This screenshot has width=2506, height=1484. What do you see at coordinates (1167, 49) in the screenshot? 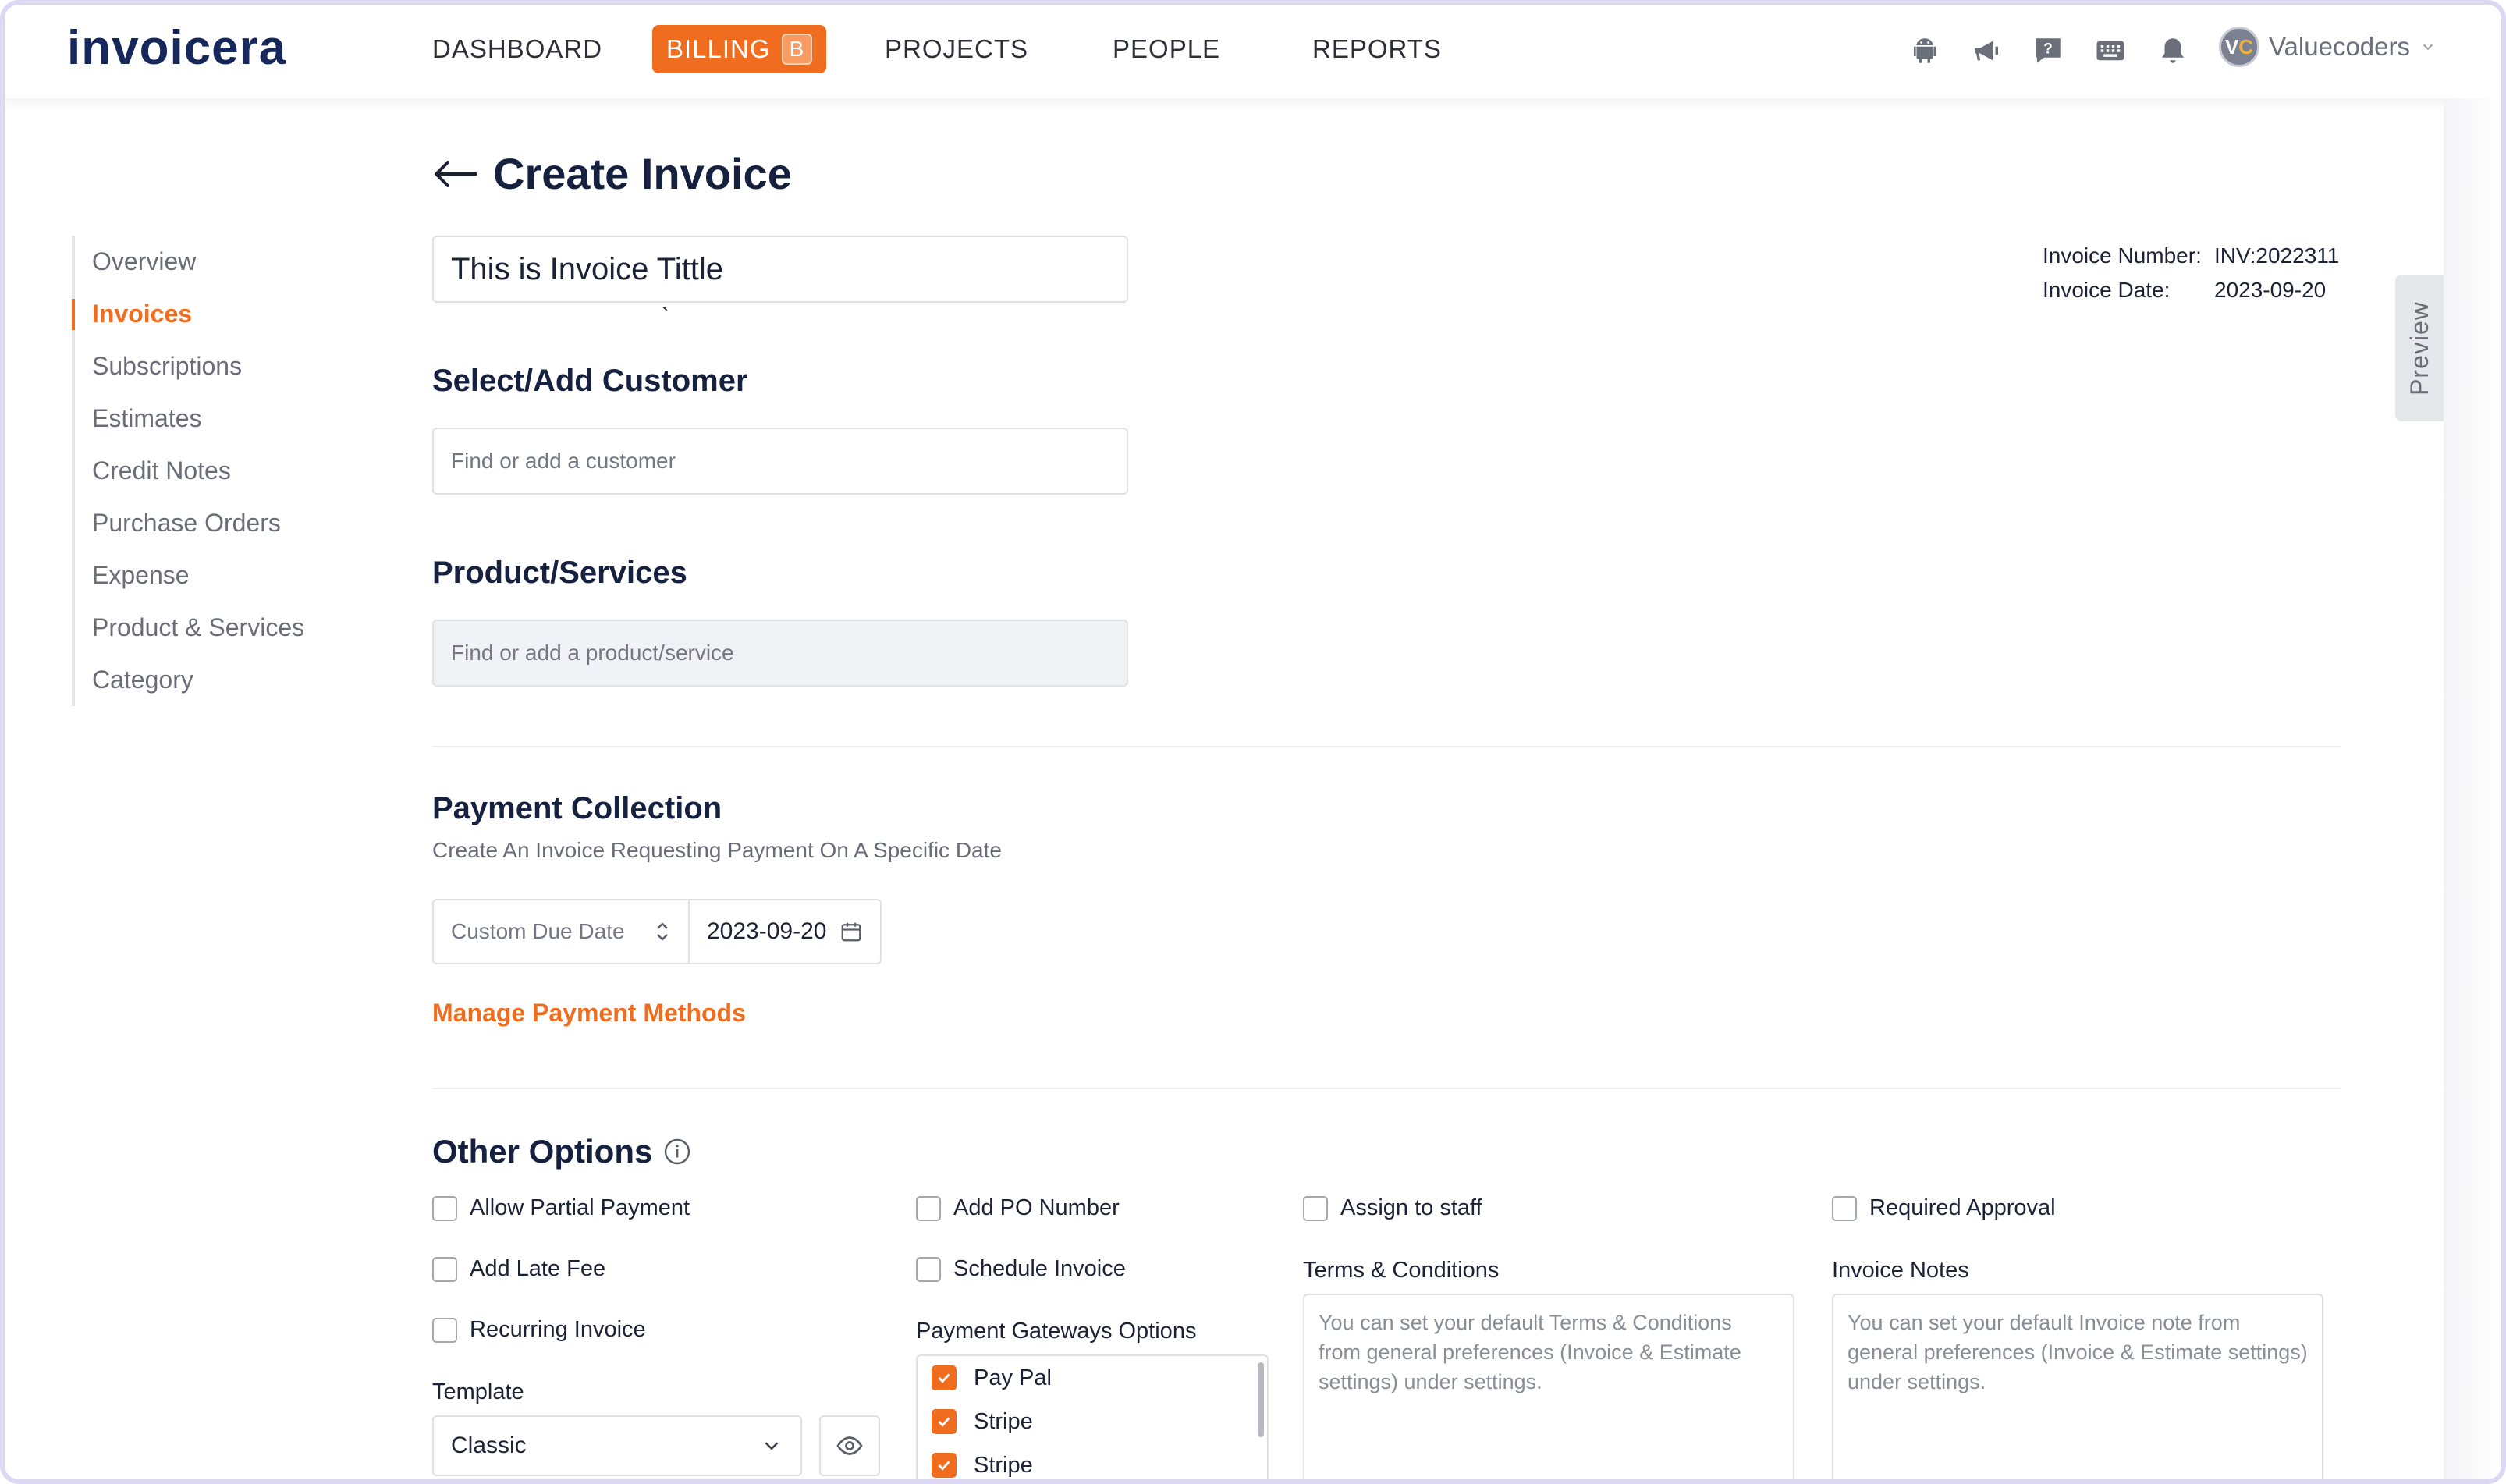
I see `nav-people: PEOPLE` at bounding box center [1167, 49].